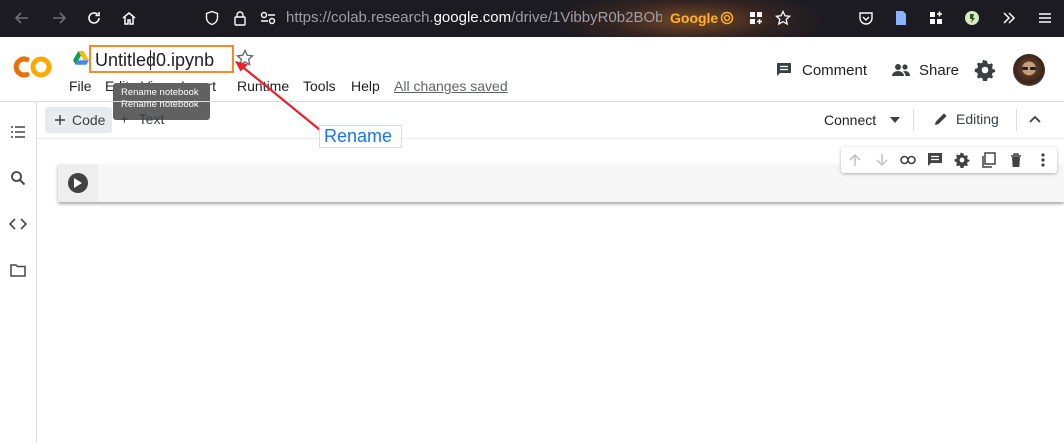  I want to click on addon-grid-icon, so click(936, 18).